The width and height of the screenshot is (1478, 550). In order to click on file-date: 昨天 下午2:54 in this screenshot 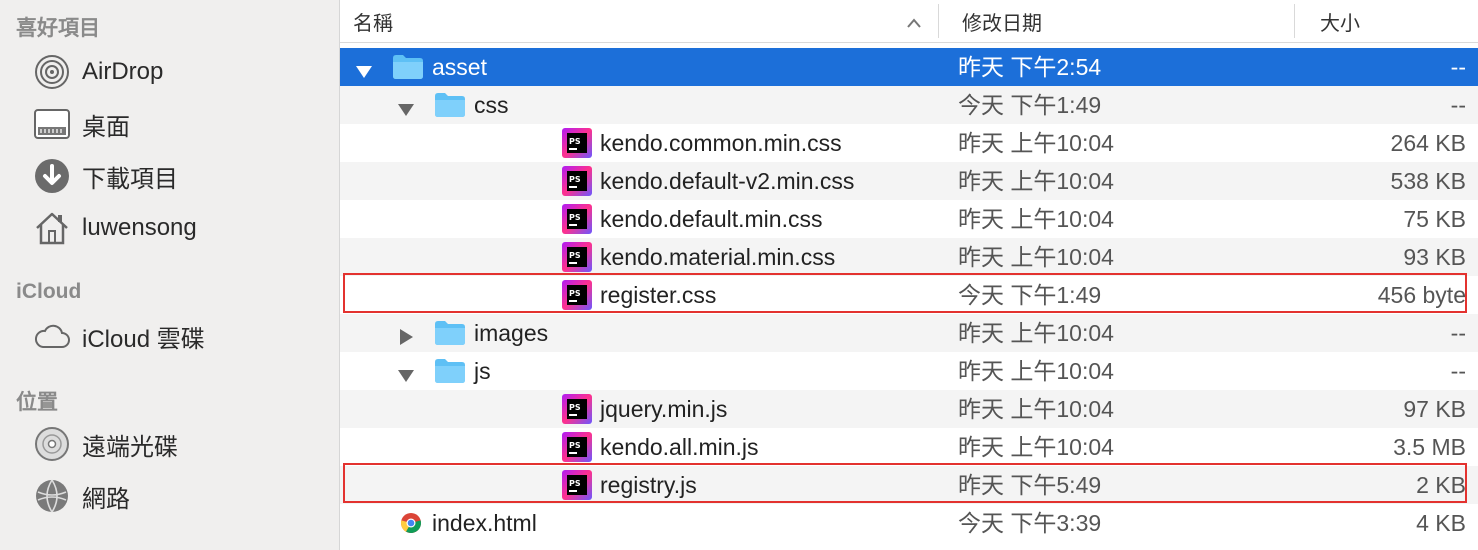, I will do `click(1030, 67)`.